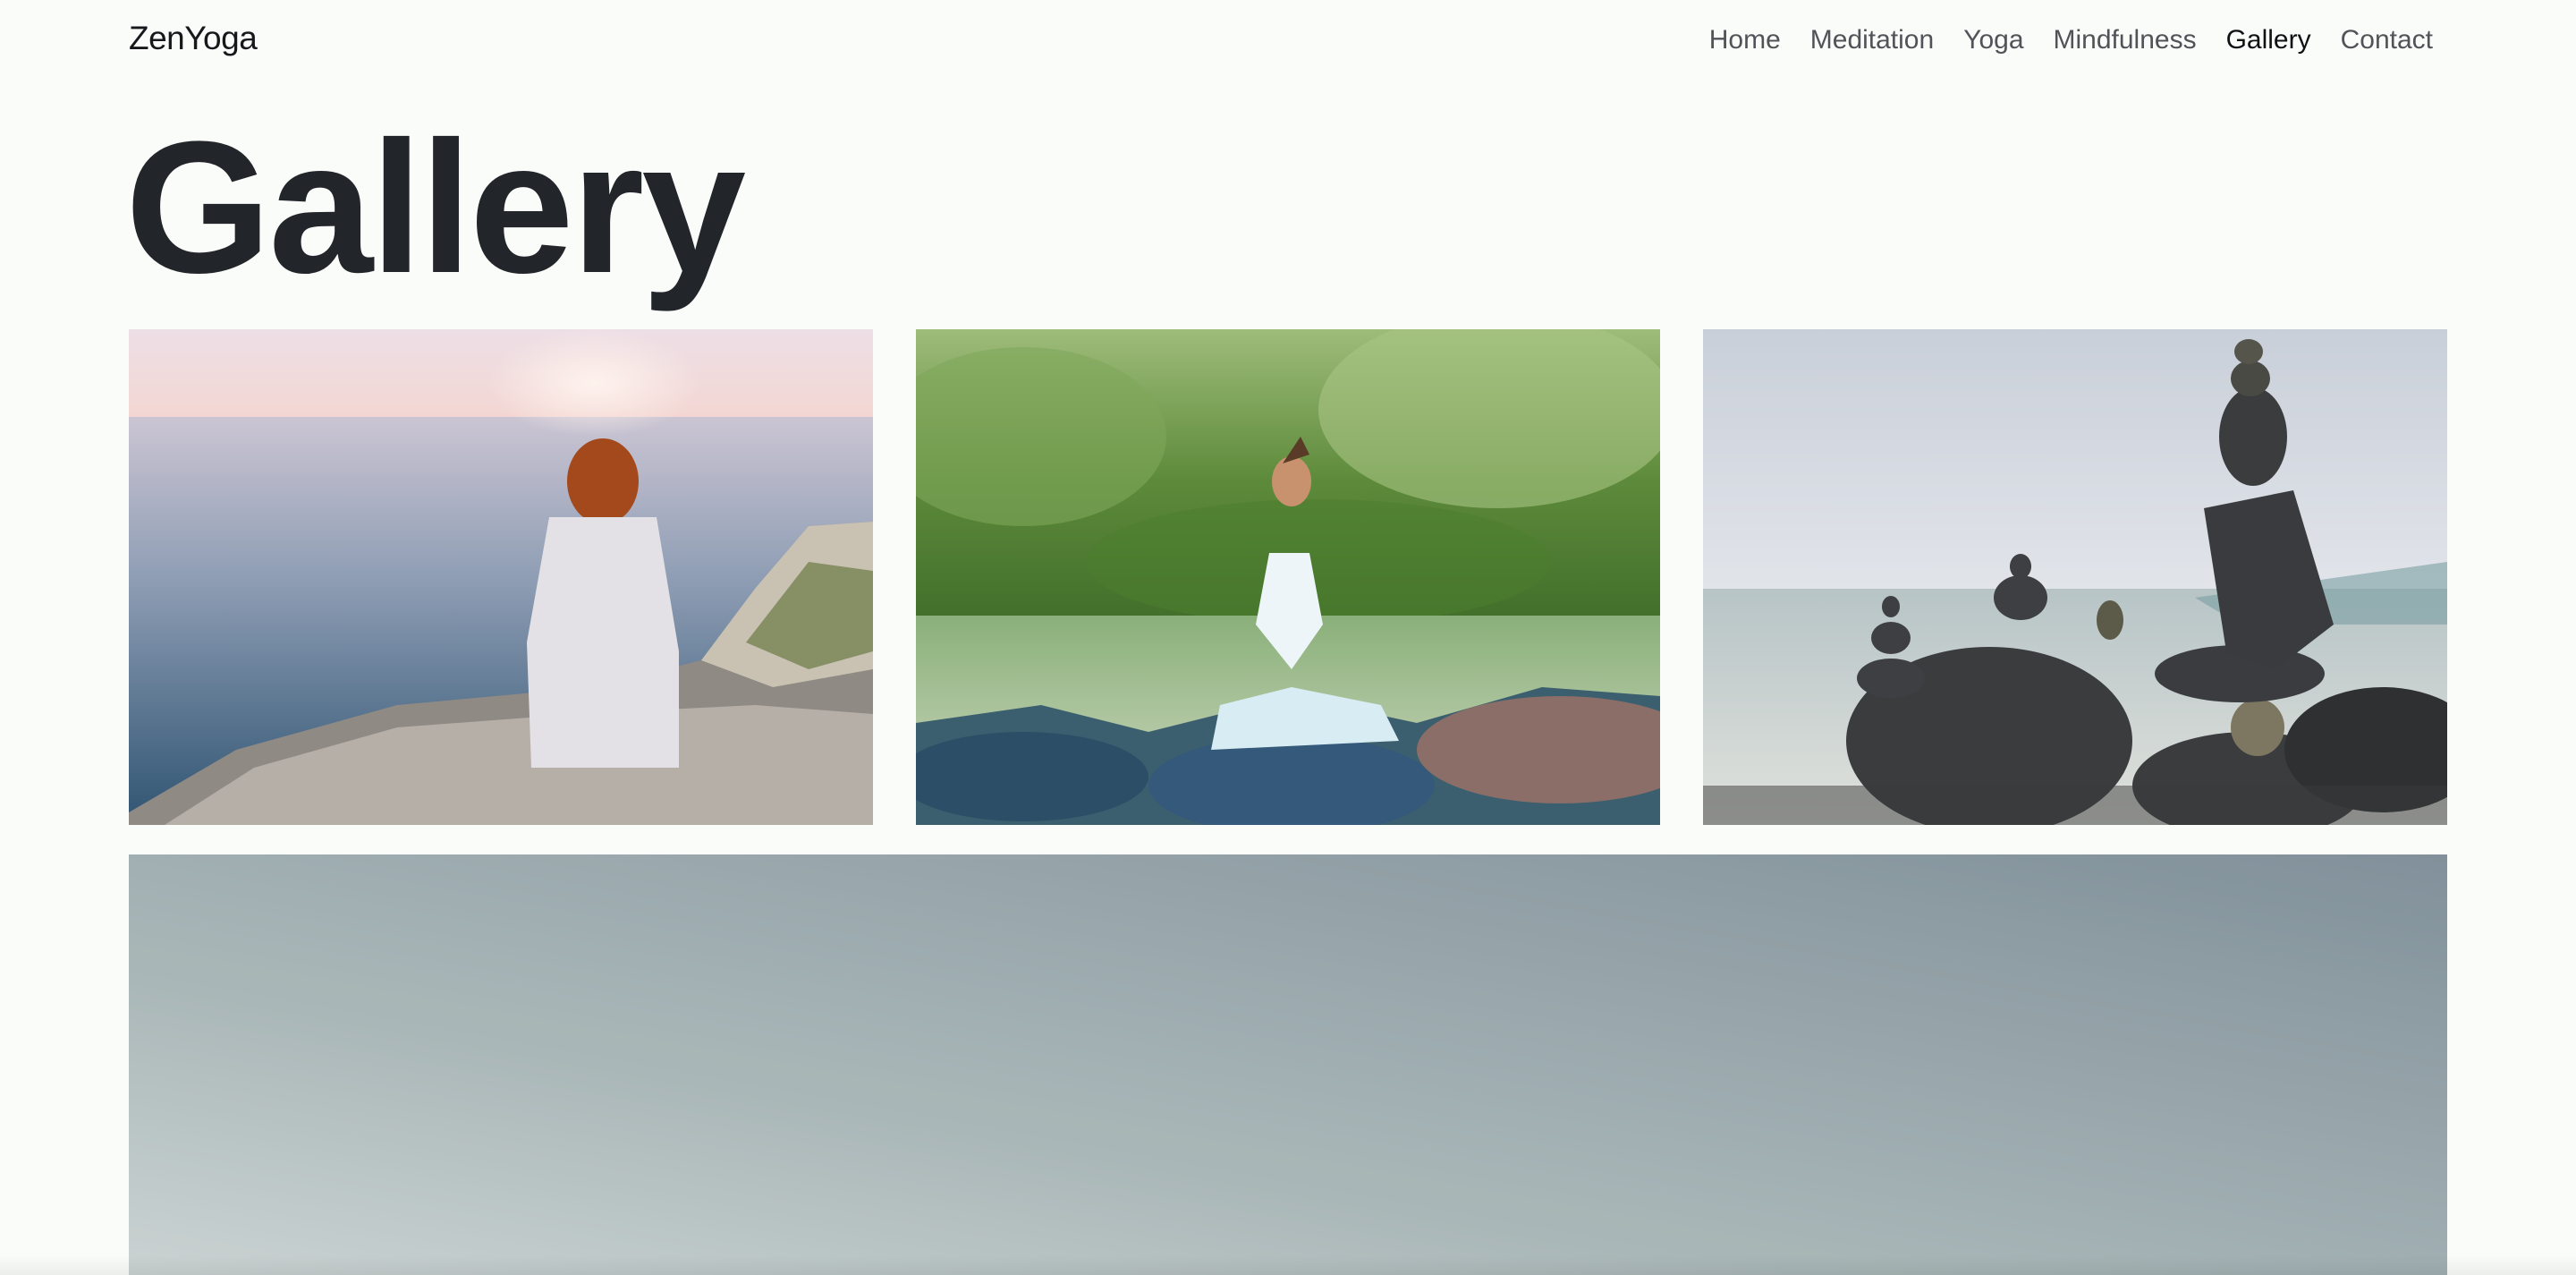 This screenshot has height=1275, width=2576. I want to click on gallery-image-river-yoga, so click(1288, 577).